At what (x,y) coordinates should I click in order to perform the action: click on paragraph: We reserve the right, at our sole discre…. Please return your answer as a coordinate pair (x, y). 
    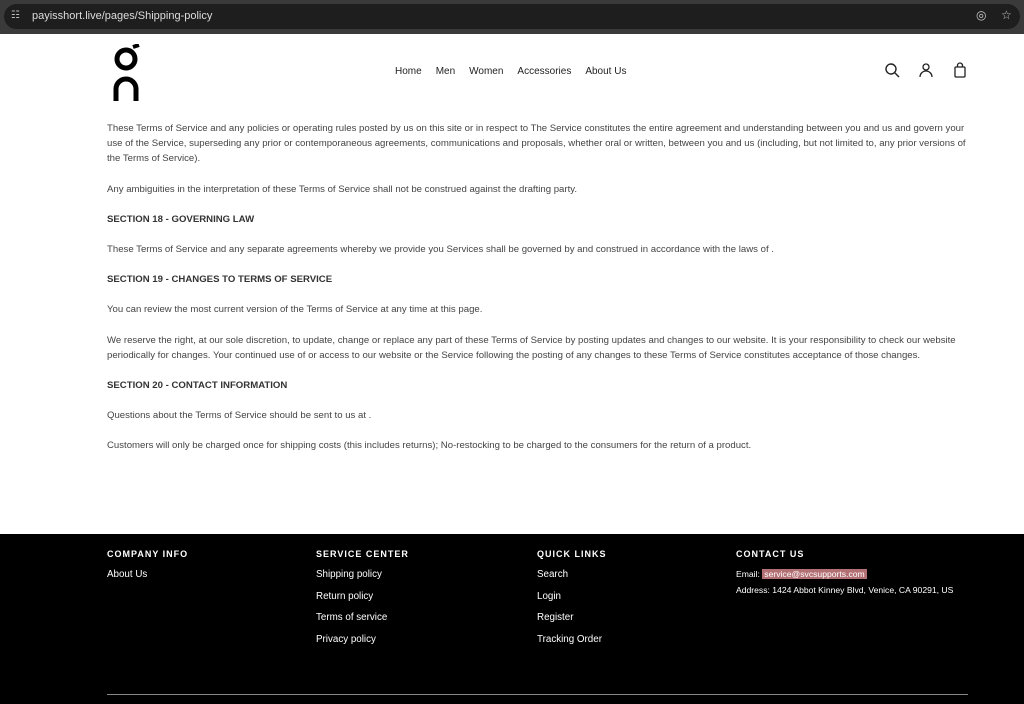
    Looking at the image, I should click on (531, 347).